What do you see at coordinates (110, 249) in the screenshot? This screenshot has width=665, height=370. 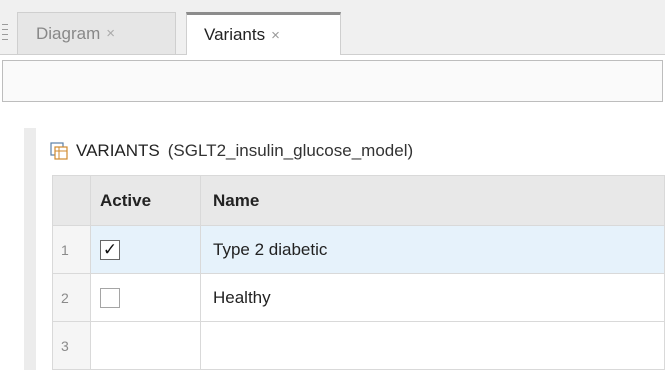 I see `active-checkbox: ✓` at bounding box center [110, 249].